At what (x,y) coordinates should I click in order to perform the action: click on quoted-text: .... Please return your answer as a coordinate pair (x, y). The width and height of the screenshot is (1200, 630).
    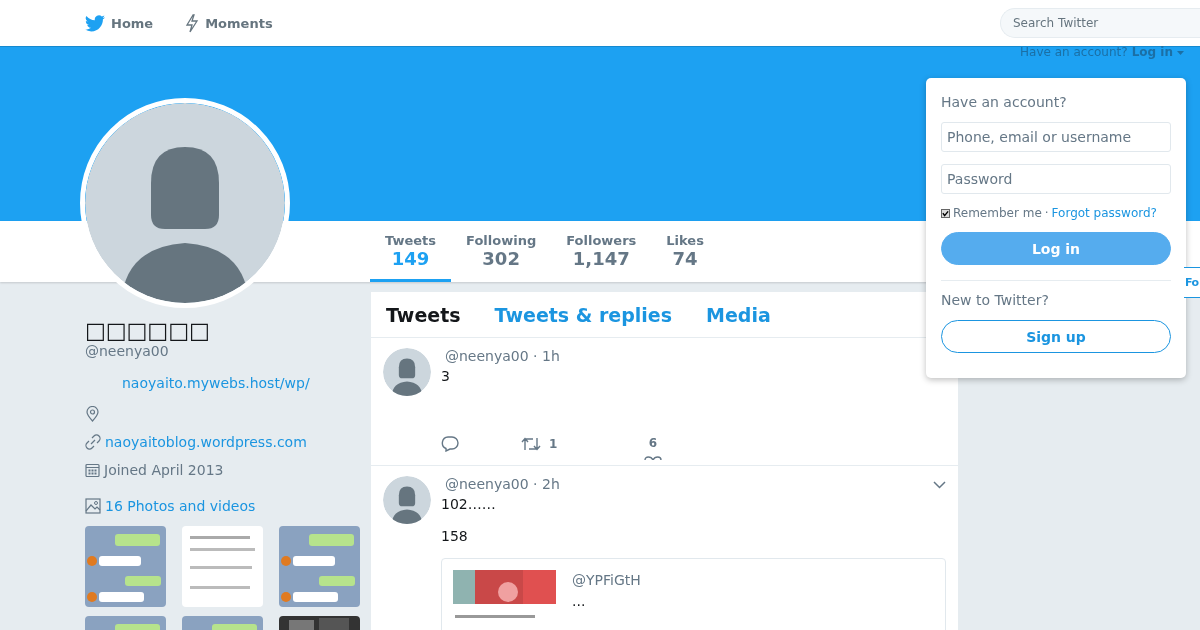
    Looking at the image, I should click on (579, 601).